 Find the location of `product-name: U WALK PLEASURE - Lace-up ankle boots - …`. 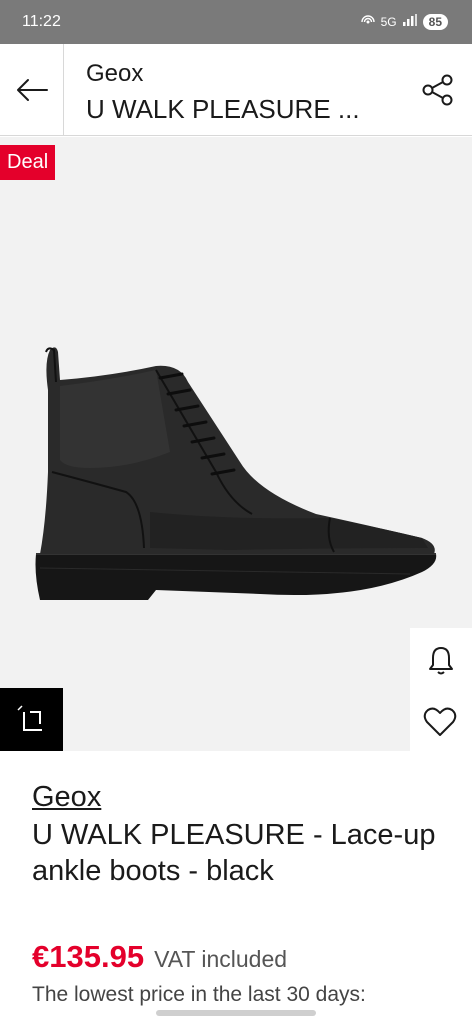

product-name: U WALK PLEASURE - Lace-up ankle boots - … is located at coordinates (234, 853).